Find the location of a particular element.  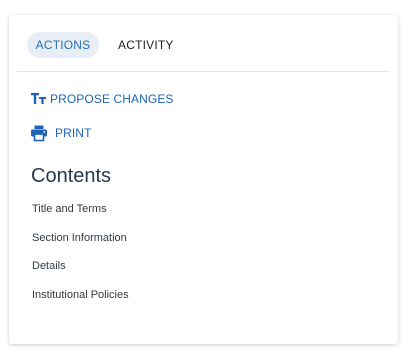

toc-link-section-information: Section Information is located at coordinates (79, 238).